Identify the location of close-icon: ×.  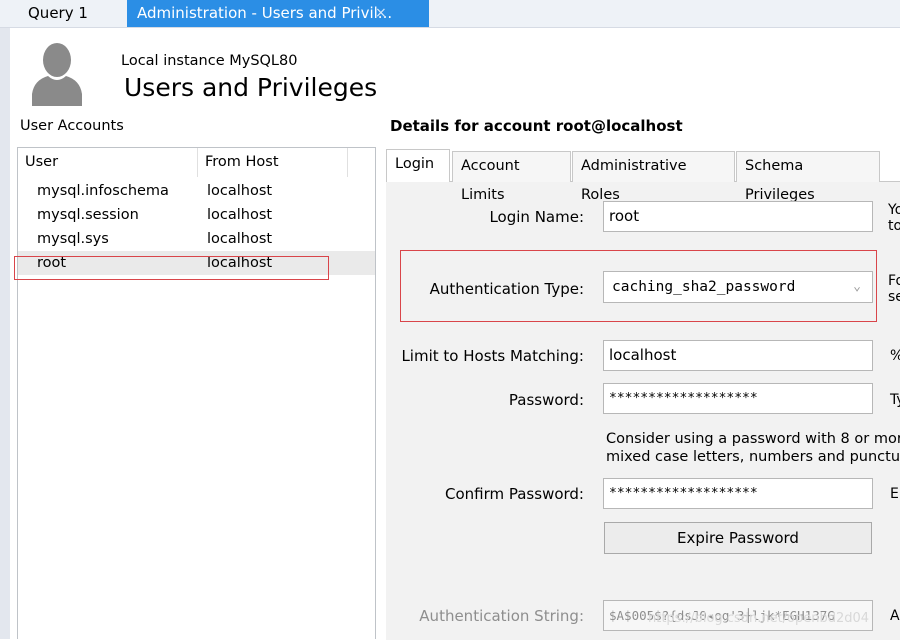
(381, 13).